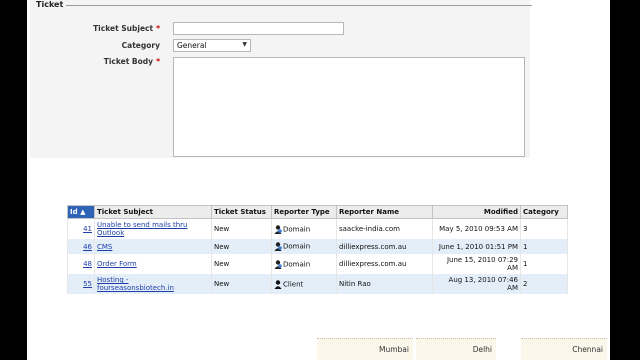 The height and width of the screenshot is (360, 640). What do you see at coordinates (126, 28) in the screenshot?
I see `ticket-subject-label: Ticket Subject *` at bounding box center [126, 28].